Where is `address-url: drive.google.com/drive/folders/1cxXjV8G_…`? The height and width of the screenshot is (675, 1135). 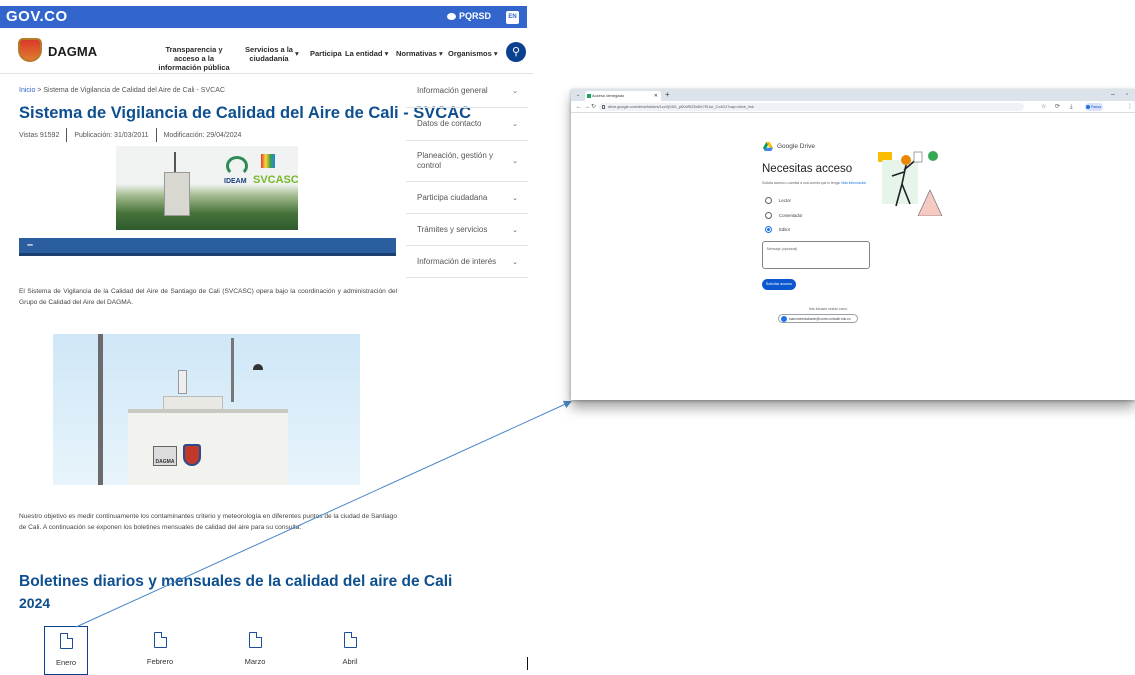 address-url: drive.google.com/drive/folders/1cxXjV8G_… is located at coordinates (681, 107).